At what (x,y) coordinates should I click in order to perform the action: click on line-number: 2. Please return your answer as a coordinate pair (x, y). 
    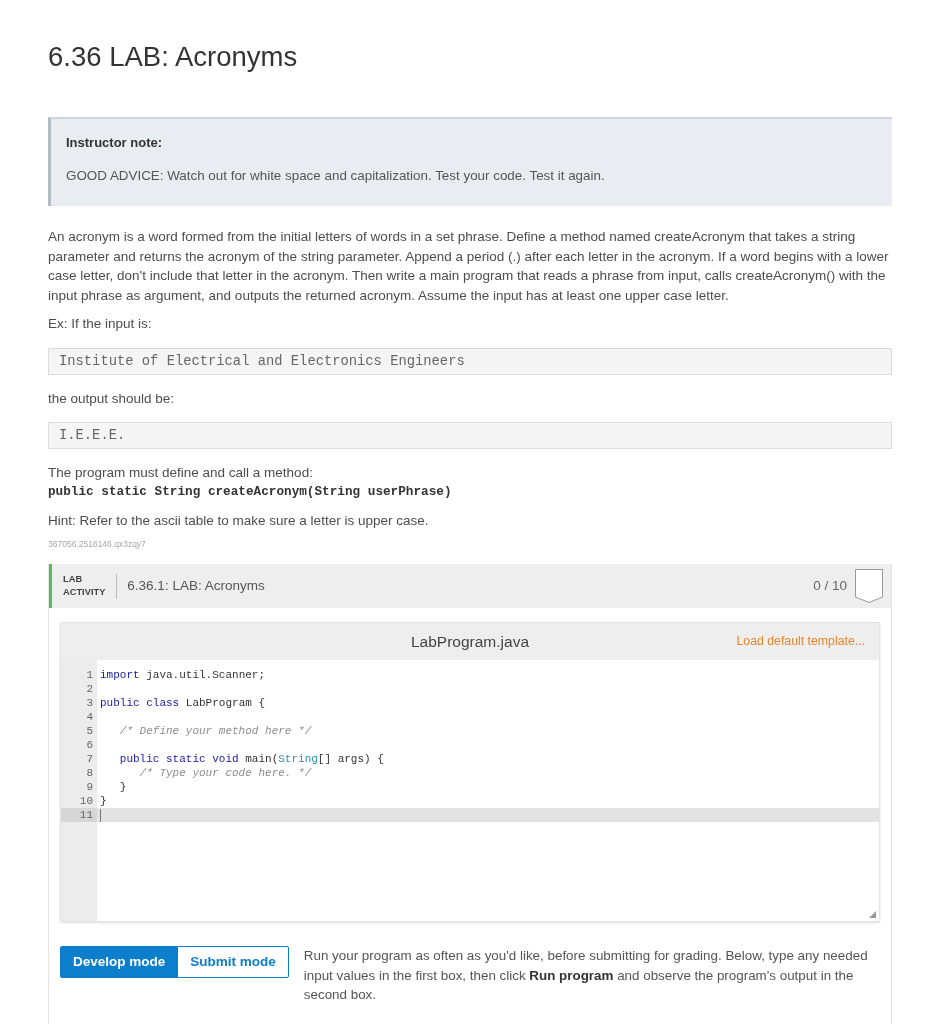
    Looking at the image, I should click on (89, 689).